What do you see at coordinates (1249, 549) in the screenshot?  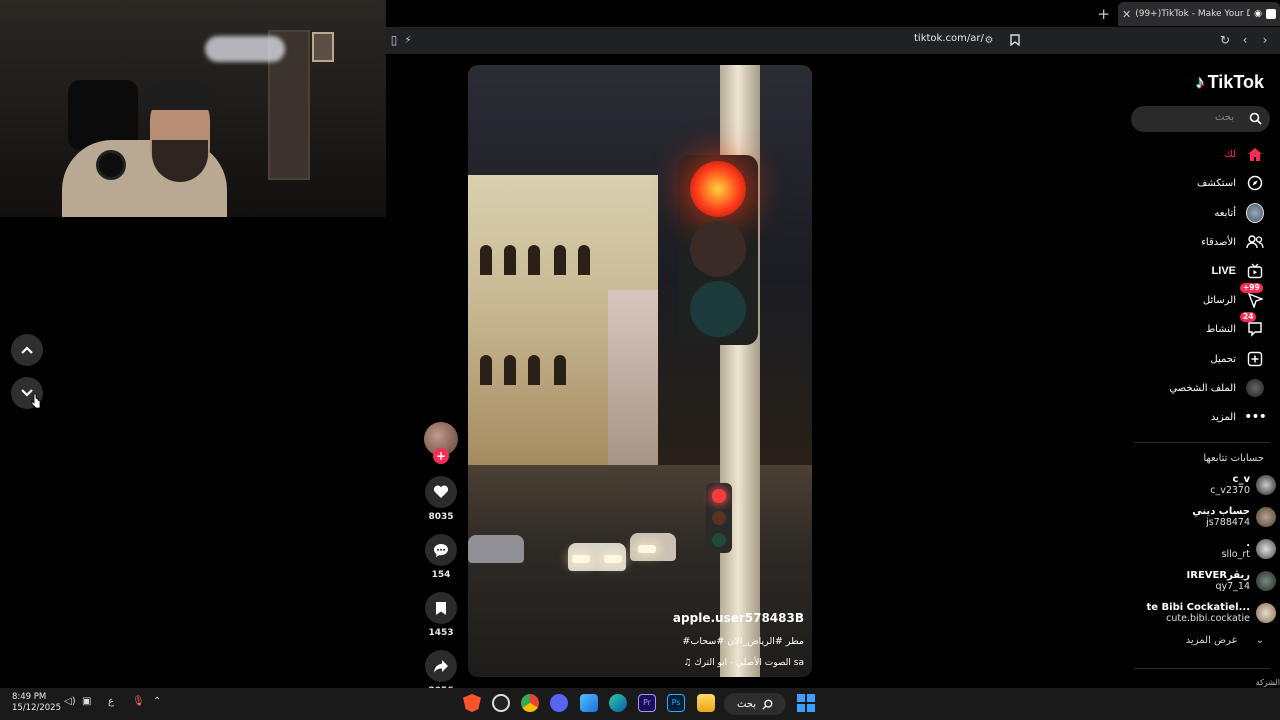 I see `followed-account: . sllo_rt` at bounding box center [1249, 549].